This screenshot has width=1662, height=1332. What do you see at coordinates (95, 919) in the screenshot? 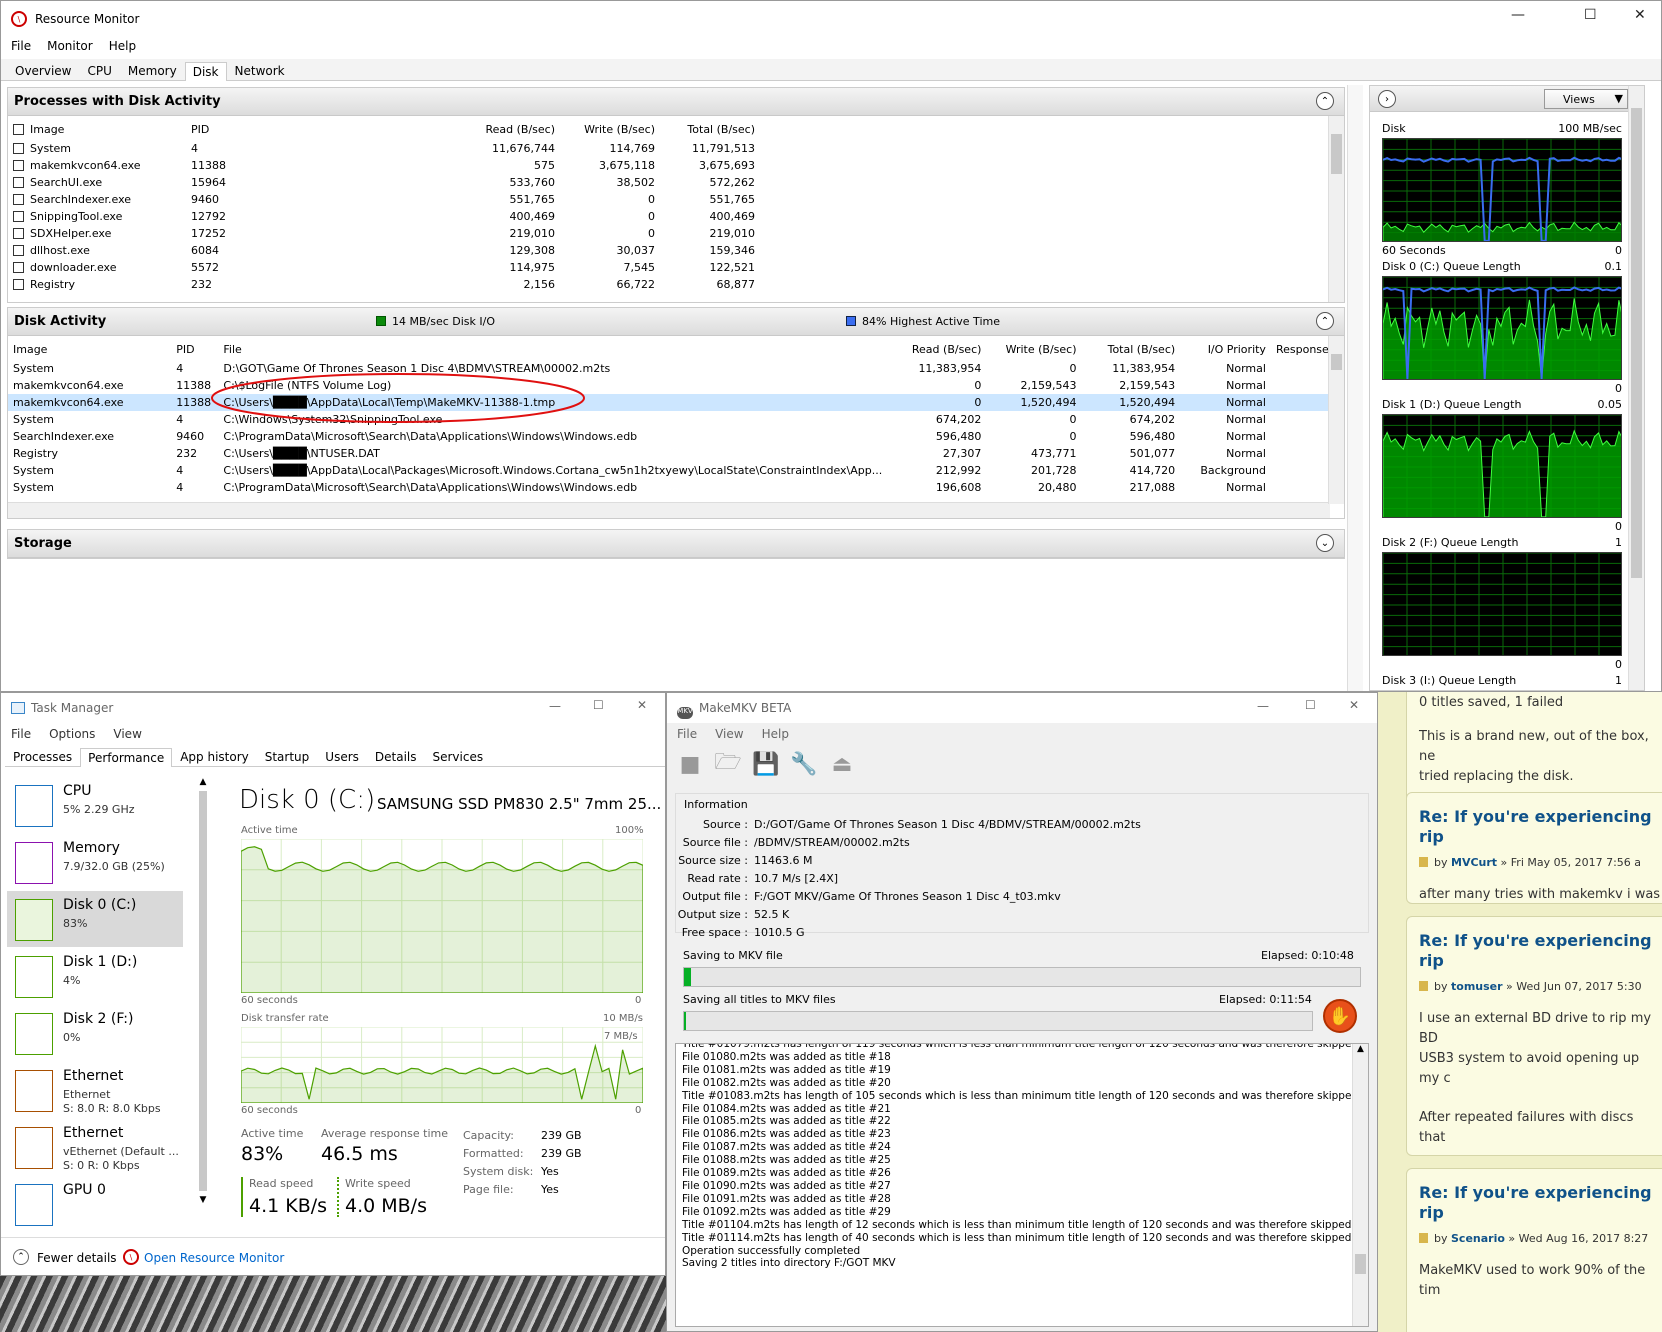
I see `perf-sidebar-item: Disk 0 (C:) 83%` at bounding box center [95, 919].